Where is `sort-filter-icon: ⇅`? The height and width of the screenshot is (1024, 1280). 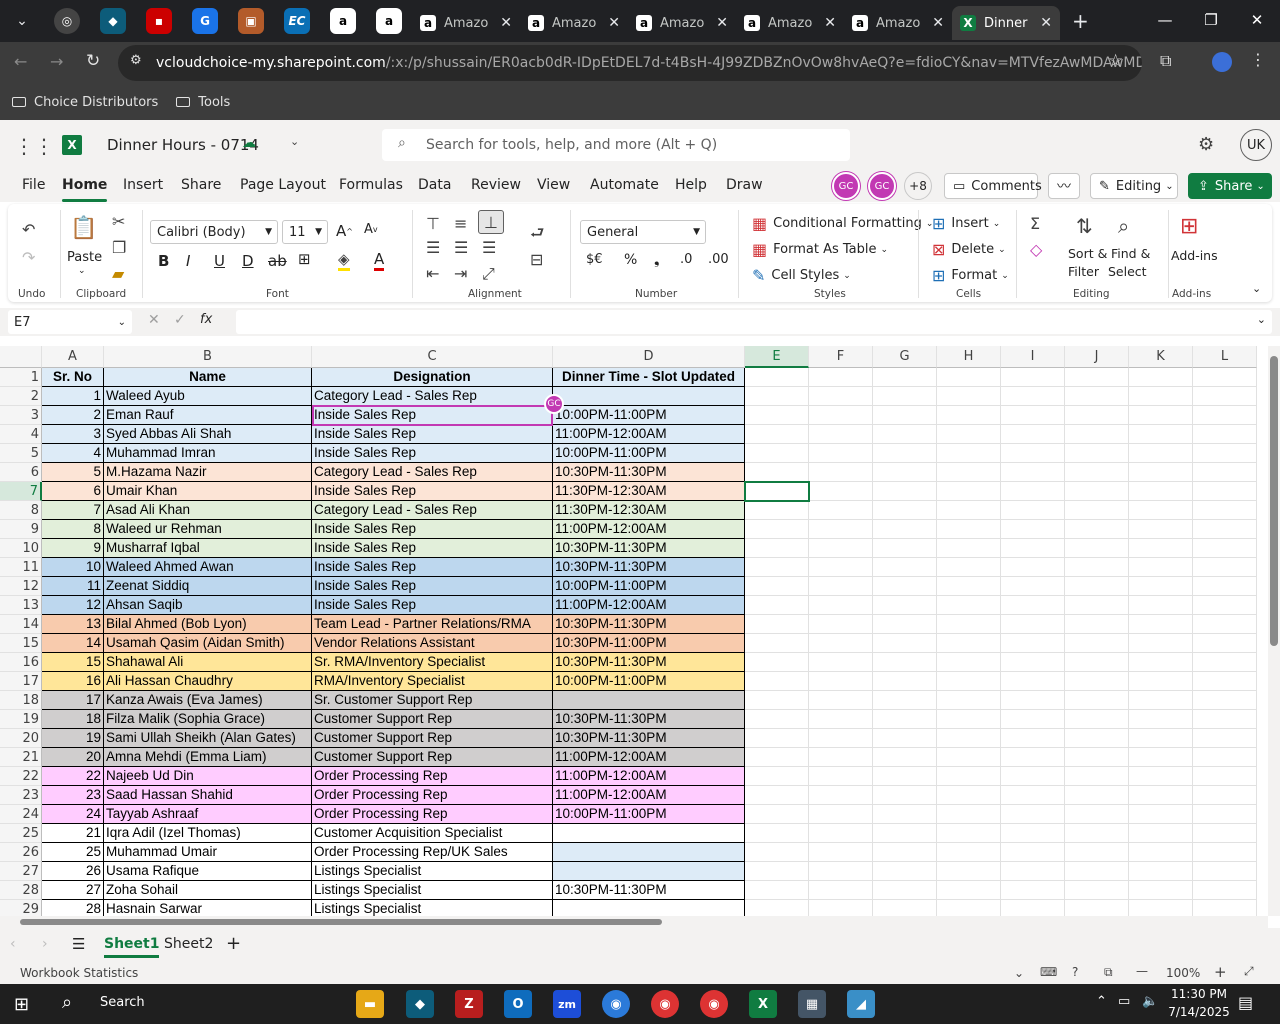 sort-filter-icon: ⇅ is located at coordinates (1084, 226).